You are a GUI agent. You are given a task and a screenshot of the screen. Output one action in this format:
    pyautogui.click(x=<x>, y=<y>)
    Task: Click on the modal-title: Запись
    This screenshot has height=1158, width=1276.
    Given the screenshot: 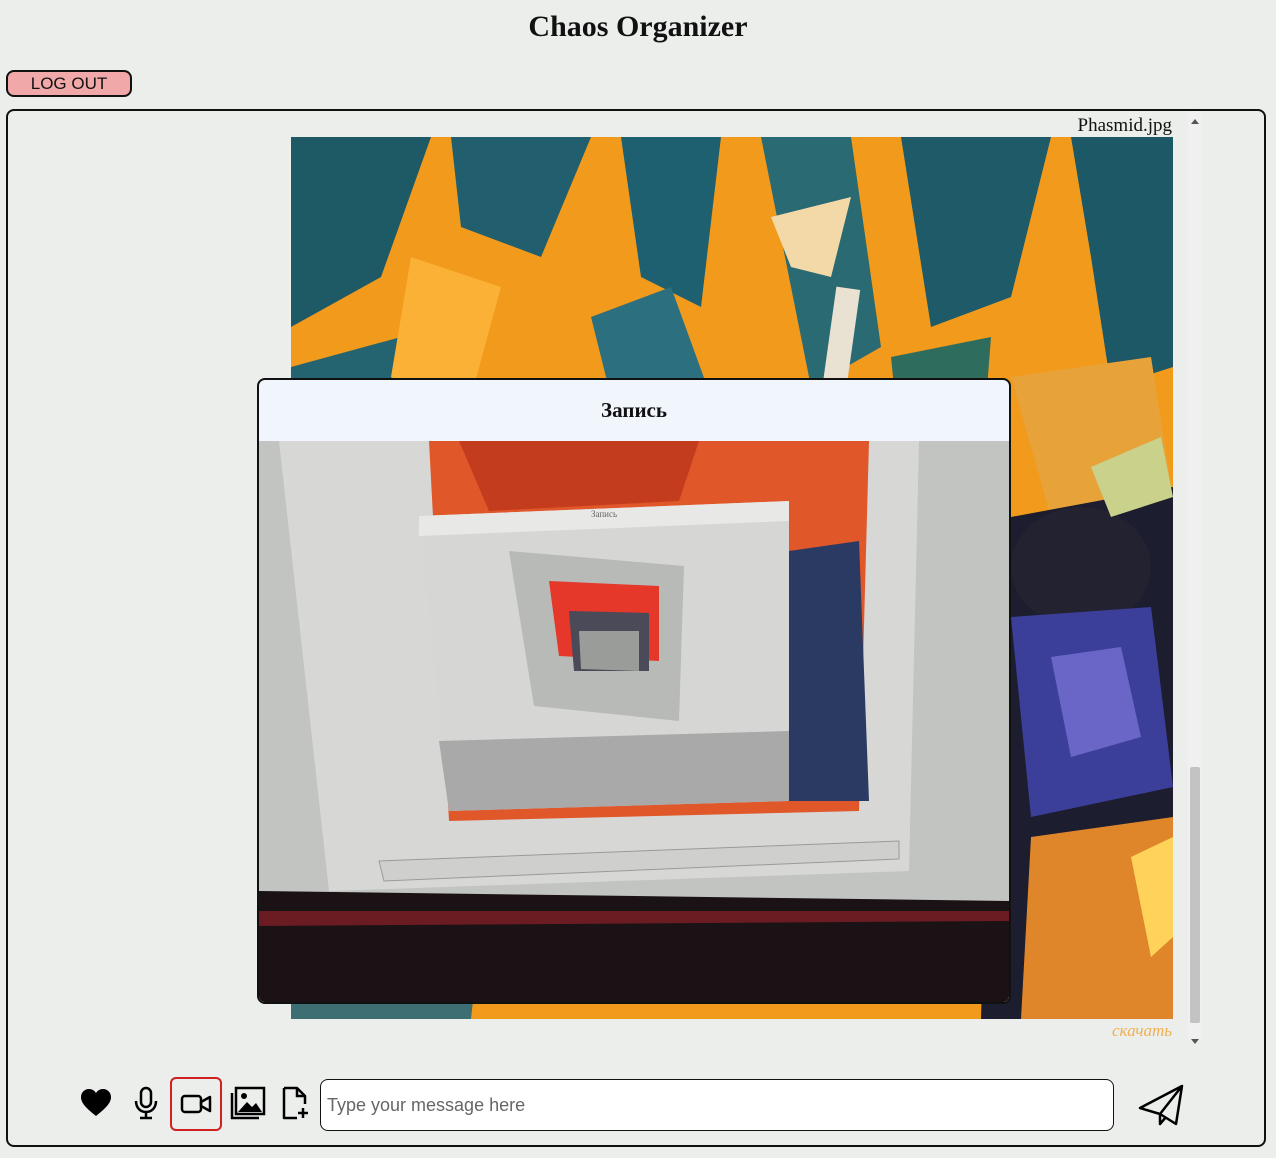 What is the action you would take?
    pyautogui.click(x=634, y=410)
    